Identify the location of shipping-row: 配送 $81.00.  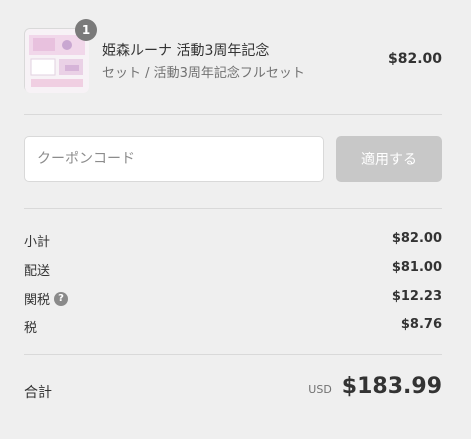
(233, 268).